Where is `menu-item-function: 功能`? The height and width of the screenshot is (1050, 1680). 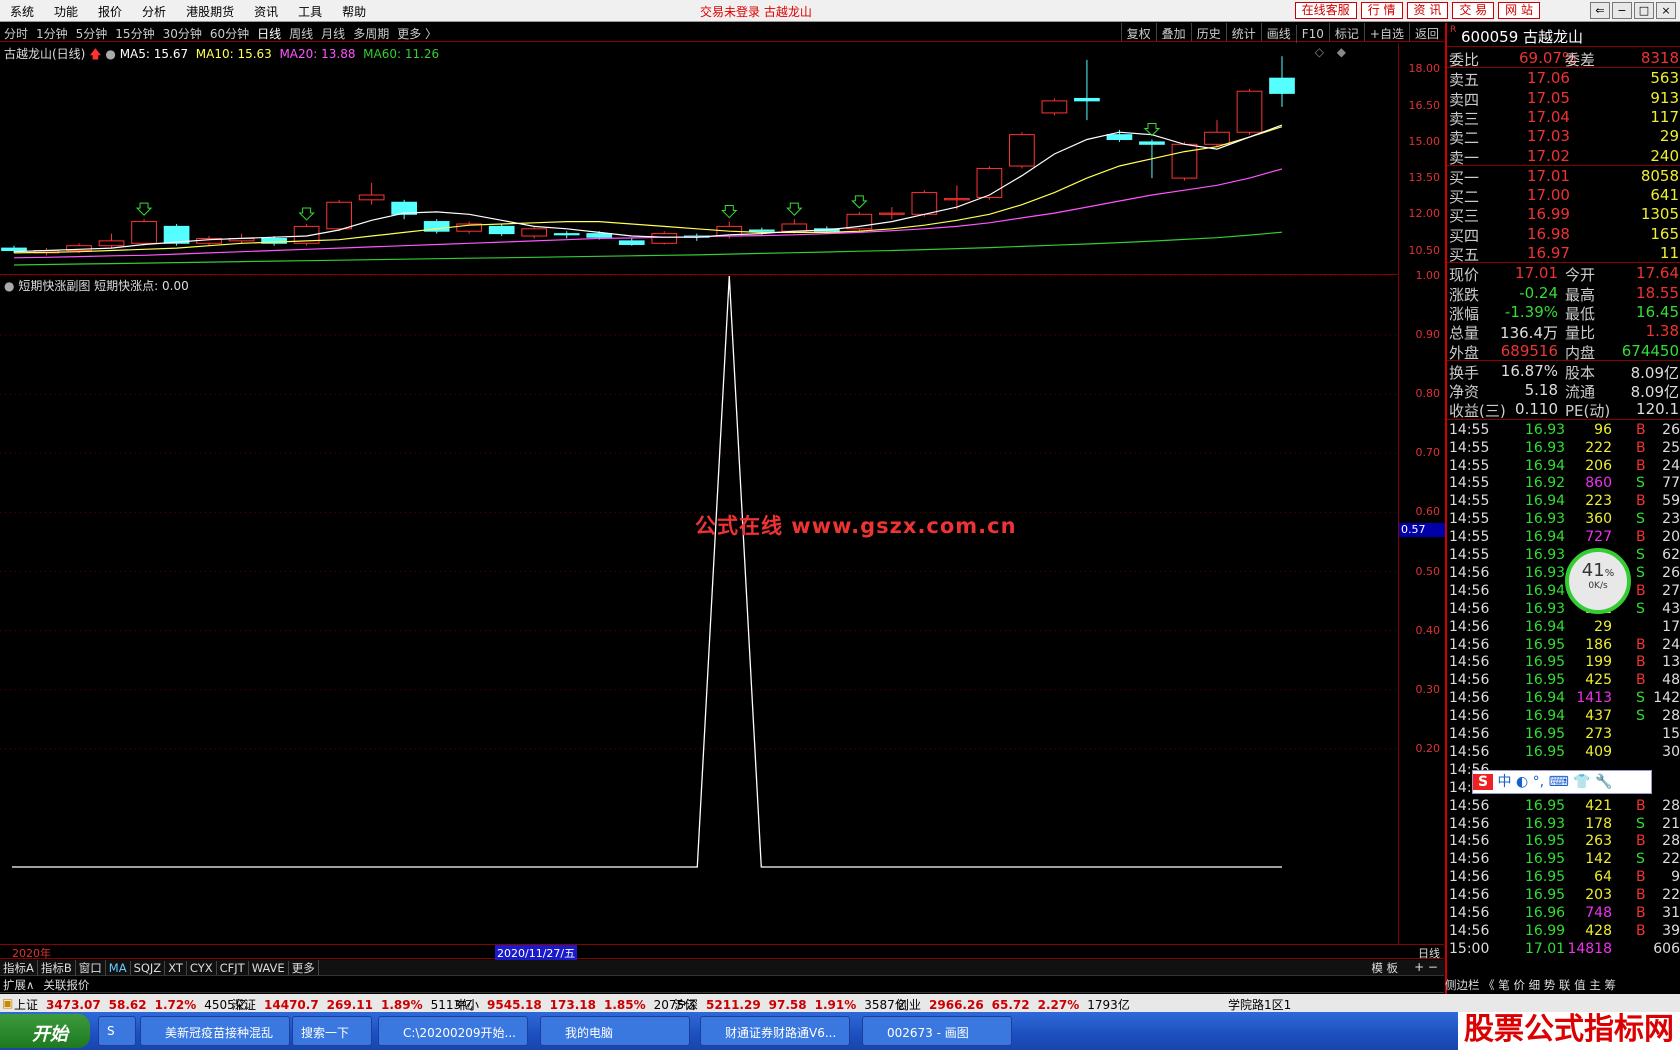
menu-item-function: 功能 is located at coordinates (66, 11).